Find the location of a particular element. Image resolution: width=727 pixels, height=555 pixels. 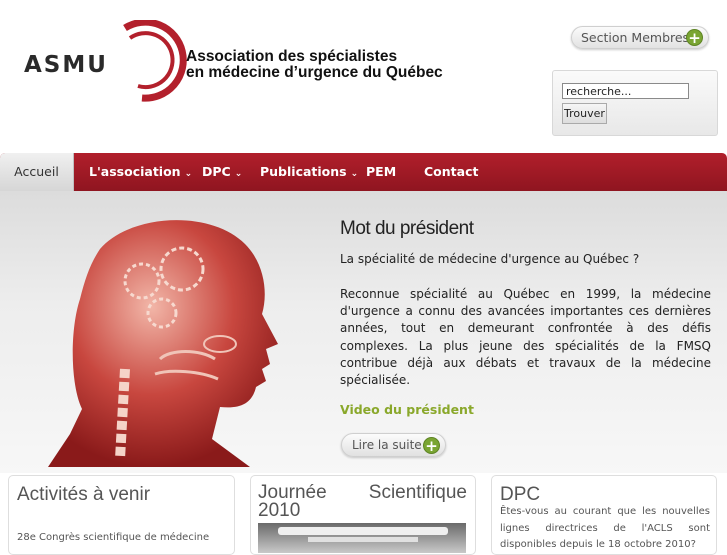

search-input is located at coordinates (625, 91).